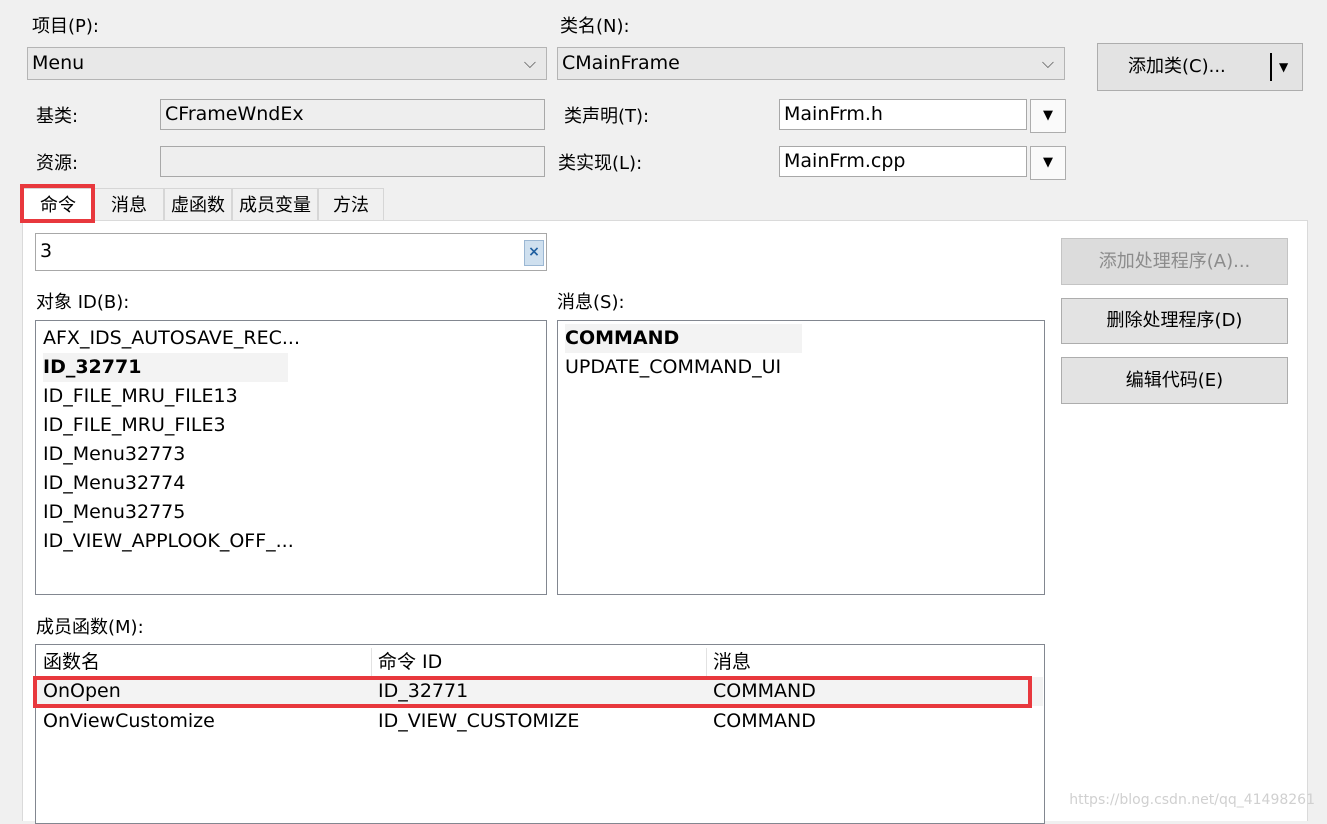 The height and width of the screenshot is (824, 1327). Describe the element at coordinates (90, 627) in the screenshot. I see `member-functions-label: 成员函数(M):` at that location.